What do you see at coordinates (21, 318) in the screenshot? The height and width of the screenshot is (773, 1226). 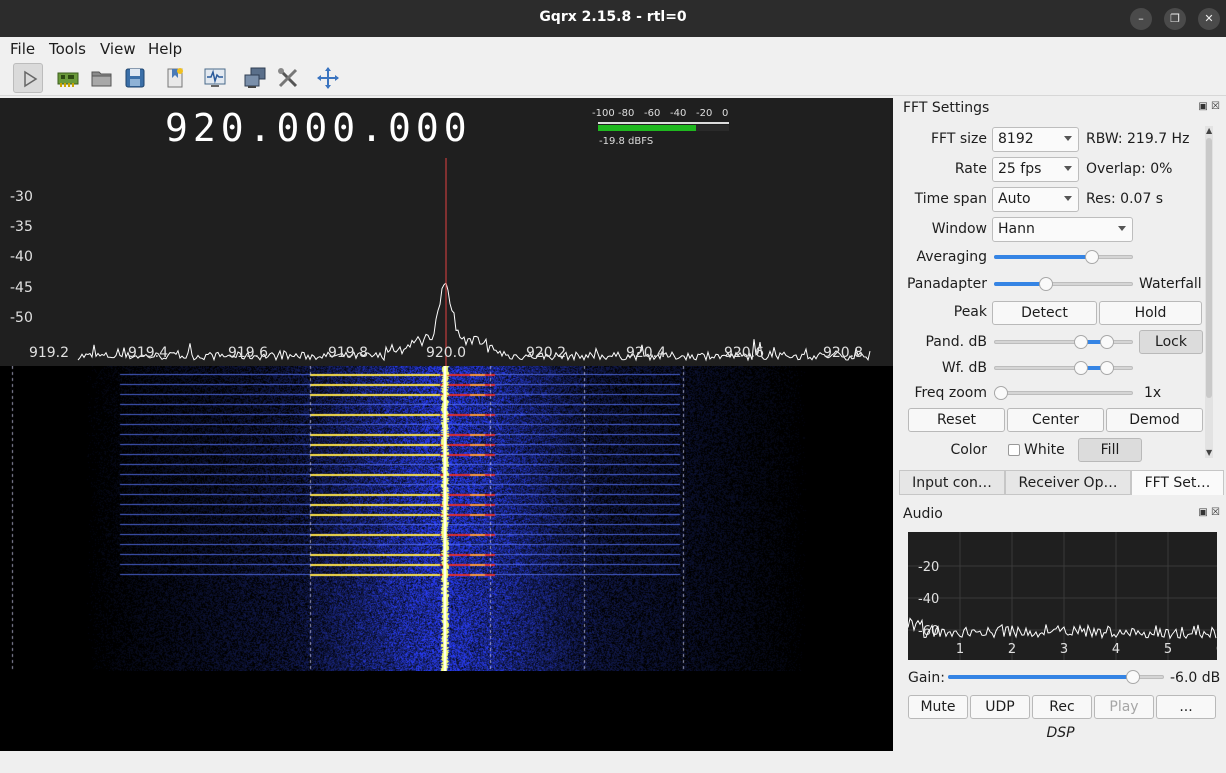 I see `db-axis-label: -50` at bounding box center [21, 318].